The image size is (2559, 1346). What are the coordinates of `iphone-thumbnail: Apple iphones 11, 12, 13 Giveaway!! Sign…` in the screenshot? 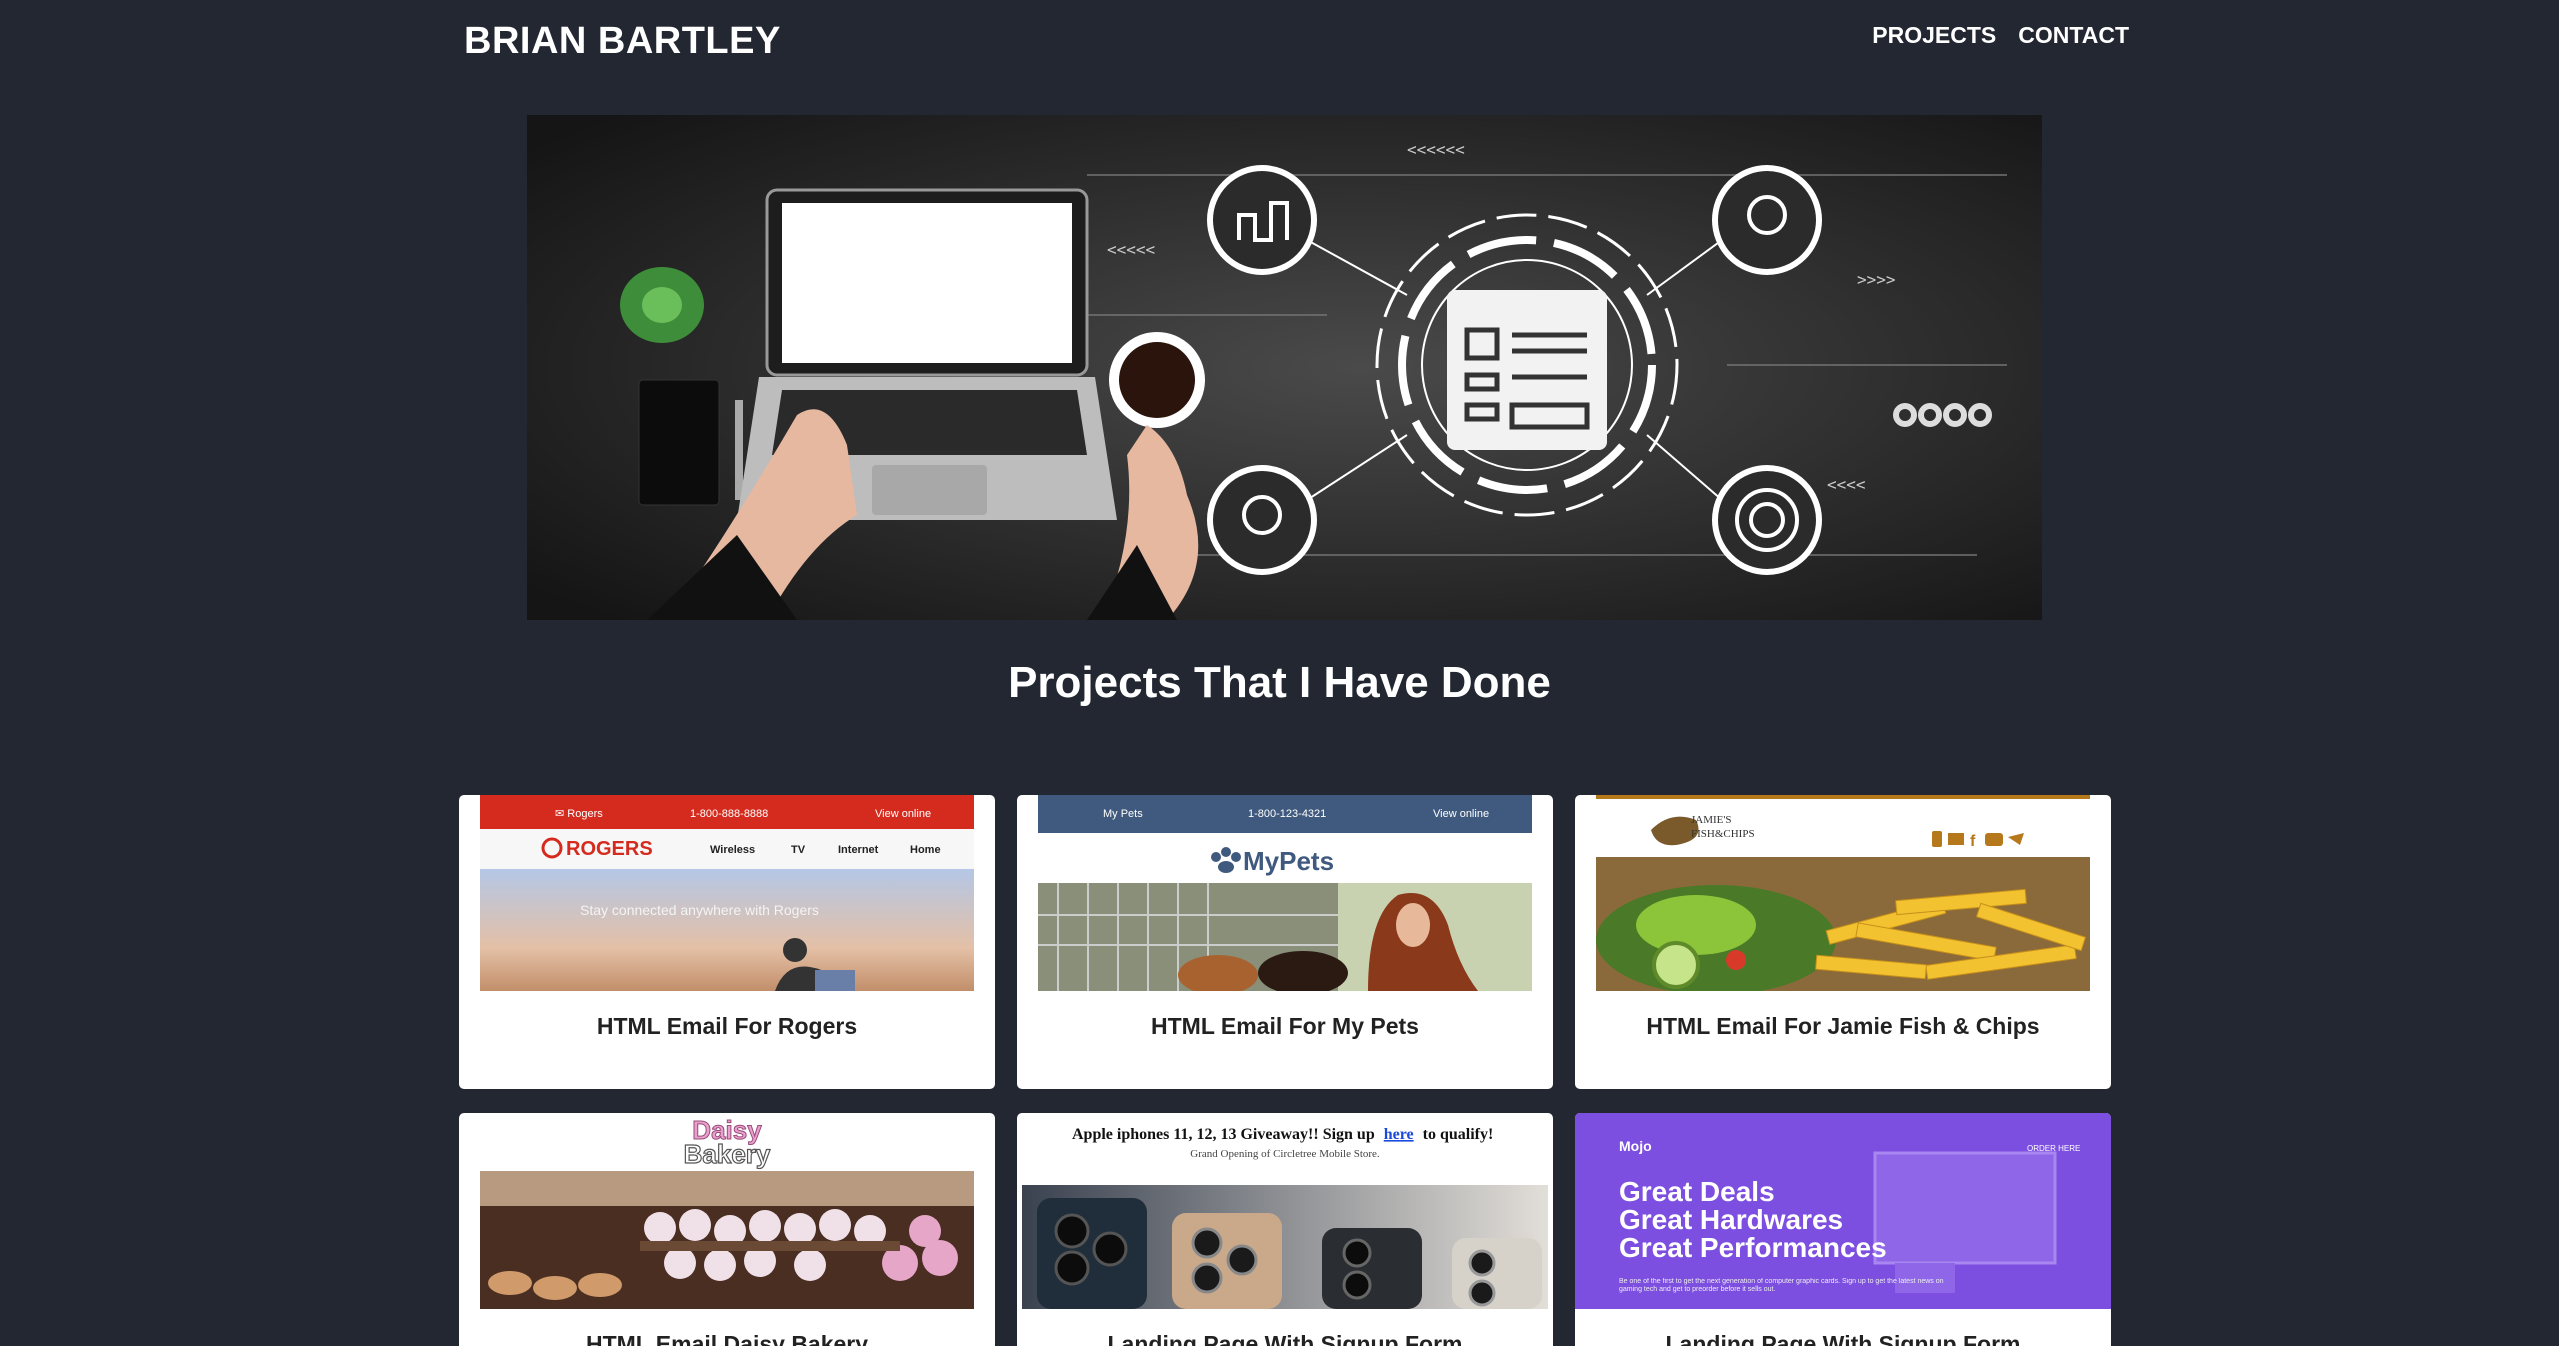 It's located at (1285, 1211).